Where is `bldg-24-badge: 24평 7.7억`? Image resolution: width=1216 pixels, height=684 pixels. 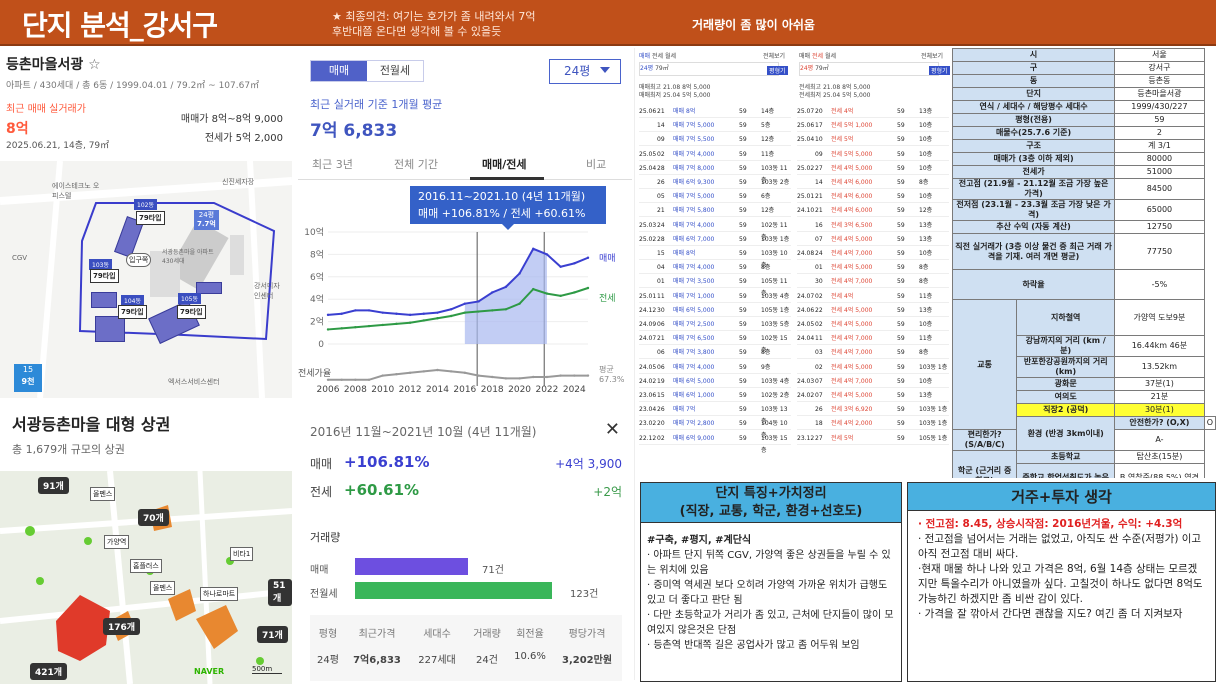 bldg-24-badge: 24평 7.7억 is located at coordinates (206, 220).